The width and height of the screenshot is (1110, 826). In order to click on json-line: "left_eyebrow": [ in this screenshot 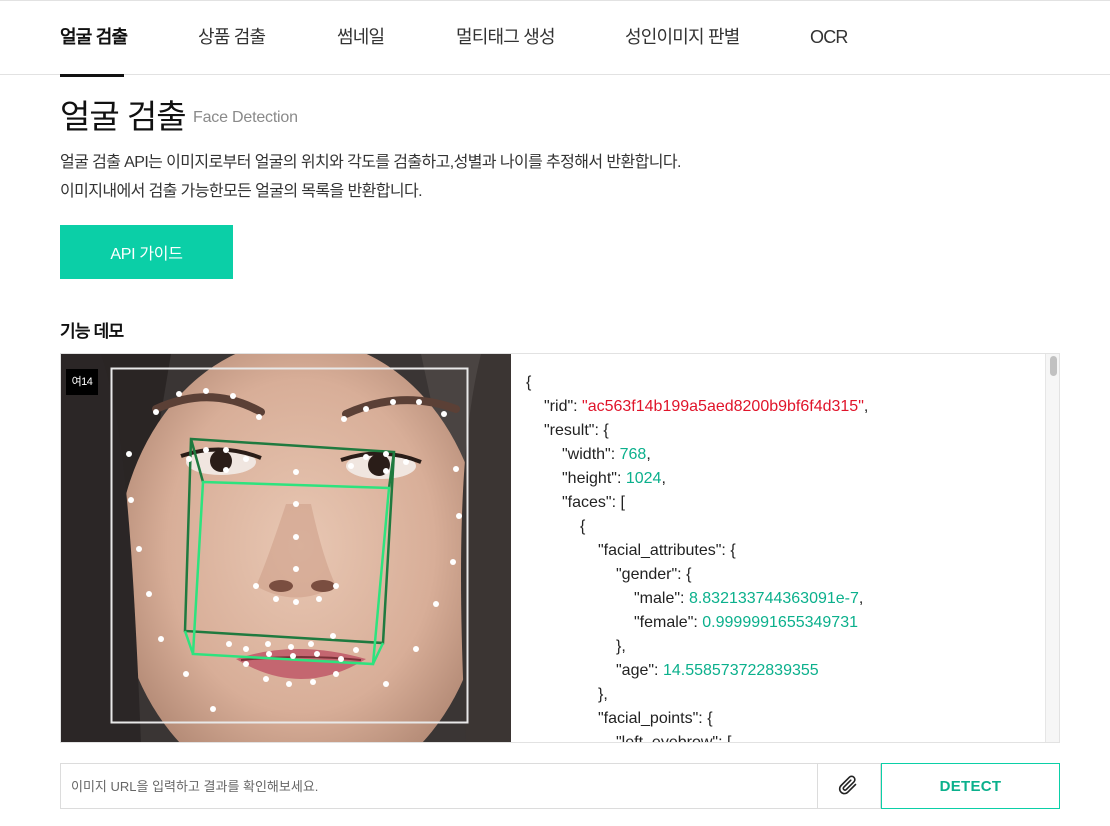, I will do `click(674, 738)`.